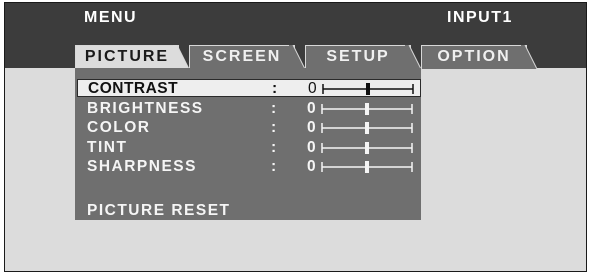 This screenshot has width=589, height=273. I want to click on contrast-slider, so click(368, 89).